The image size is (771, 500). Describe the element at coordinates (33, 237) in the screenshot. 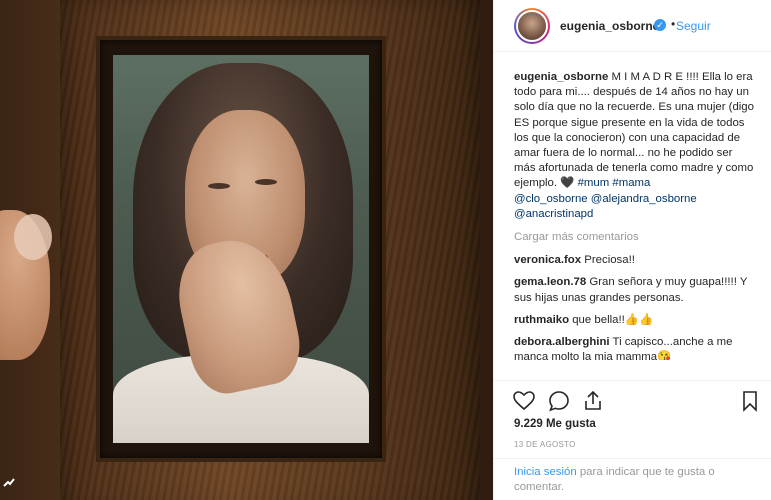

I see `thumb-nail` at that location.